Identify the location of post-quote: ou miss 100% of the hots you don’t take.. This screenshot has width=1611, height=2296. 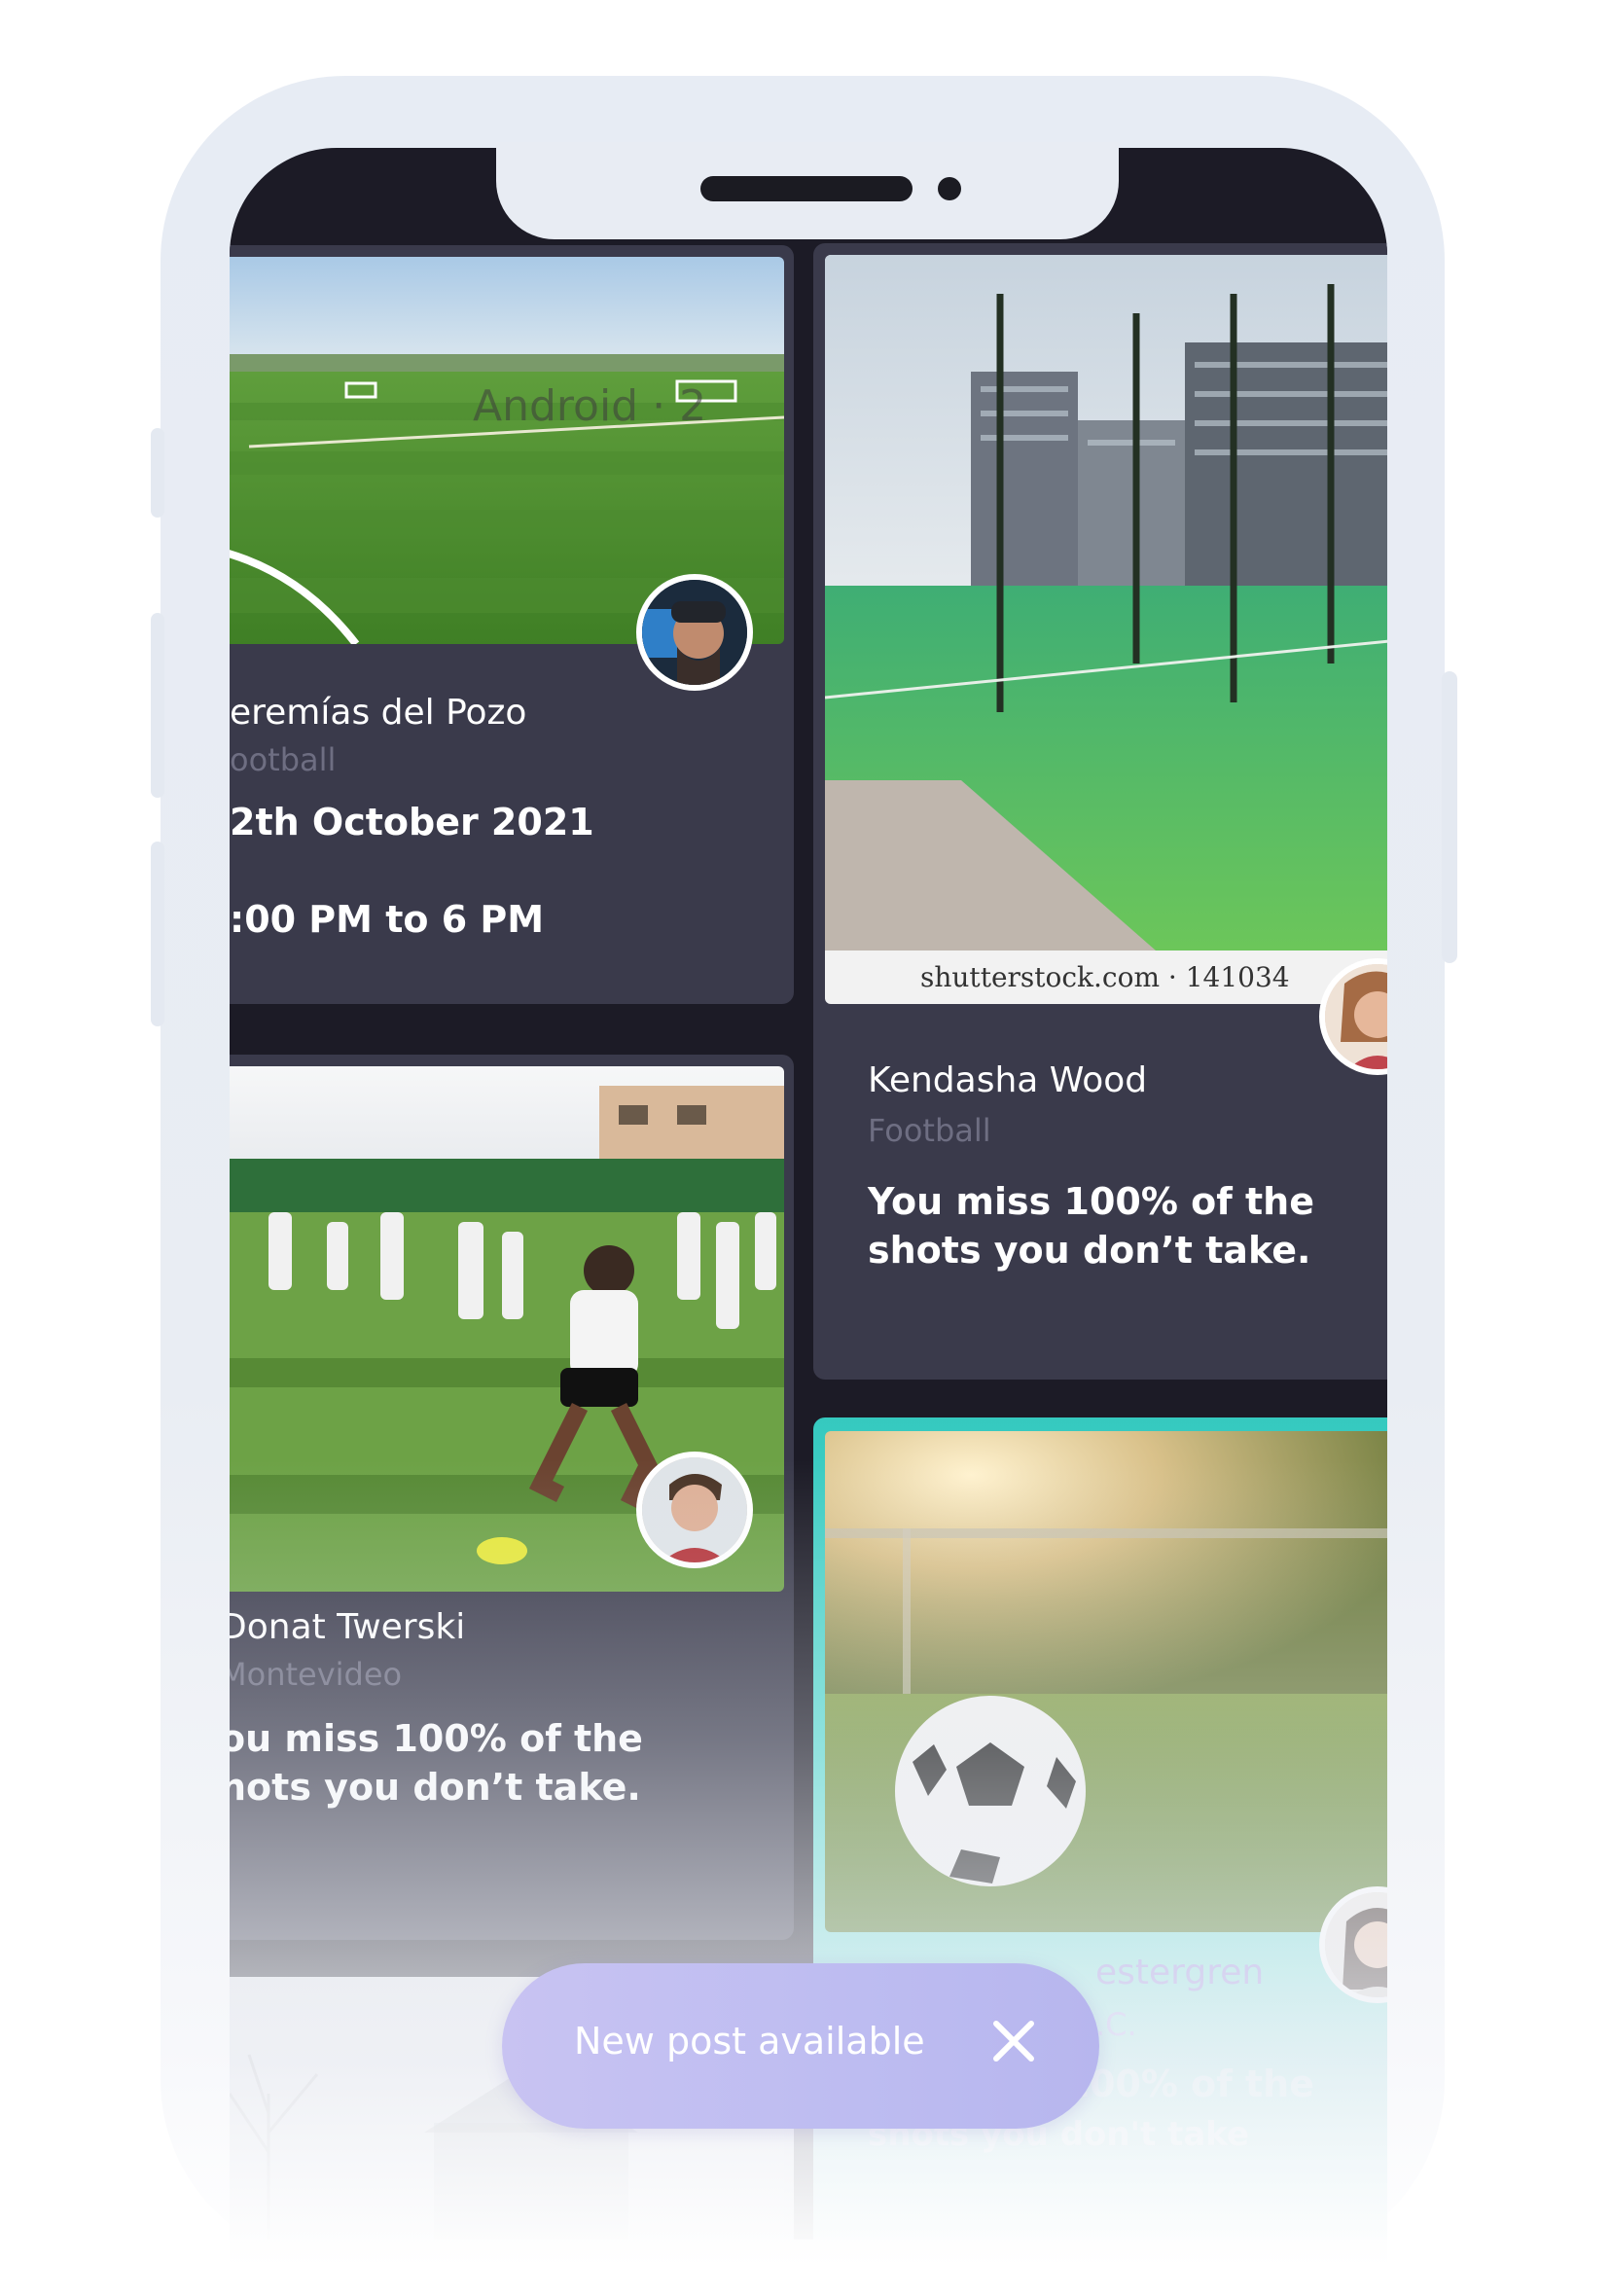
(436, 1763).